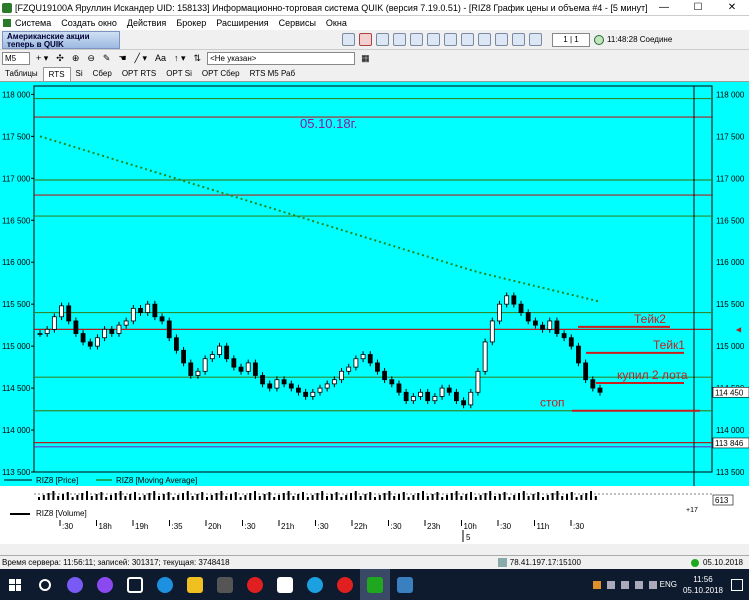  Describe the element at coordinates (56, 74) in the screenshot. I see `tab-rts: RTS` at that location.